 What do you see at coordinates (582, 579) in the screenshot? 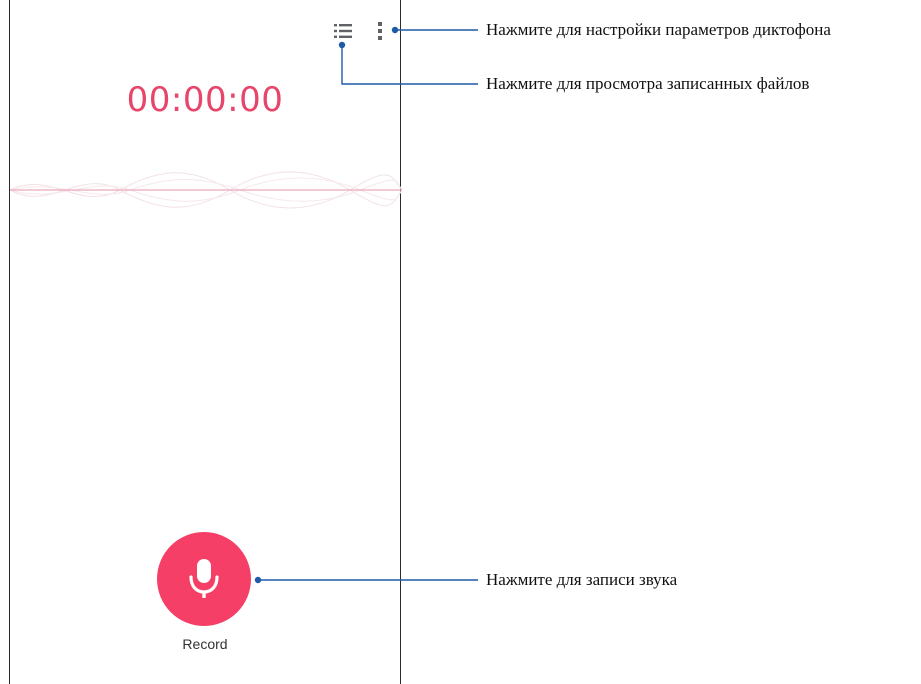
I see `record-callout-text: Нажмите для записи звука` at bounding box center [582, 579].